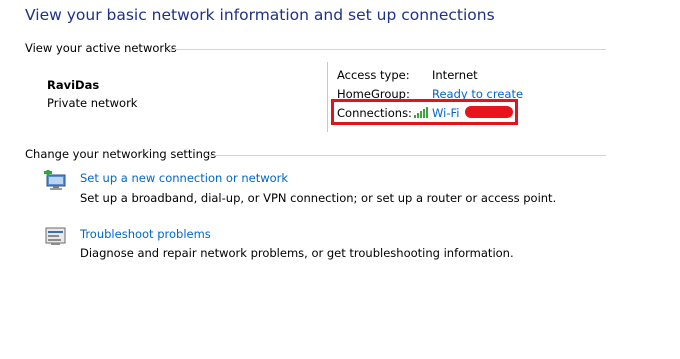 The height and width of the screenshot is (359, 680). Describe the element at coordinates (56, 238) in the screenshot. I see `troubleshoot-icon` at that location.